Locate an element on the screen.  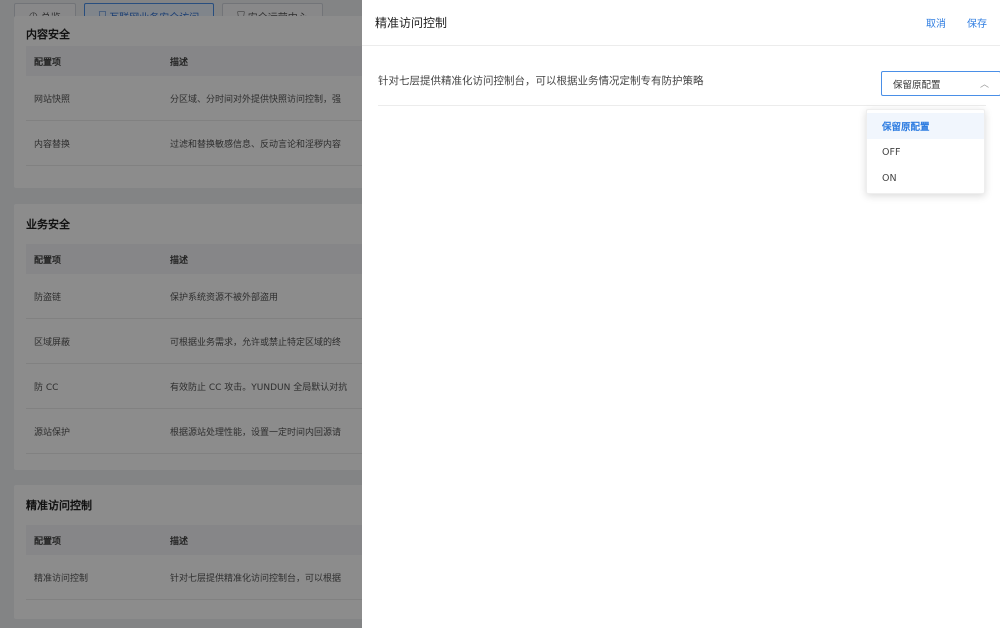
save-button: 保存 is located at coordinates (977, 22).